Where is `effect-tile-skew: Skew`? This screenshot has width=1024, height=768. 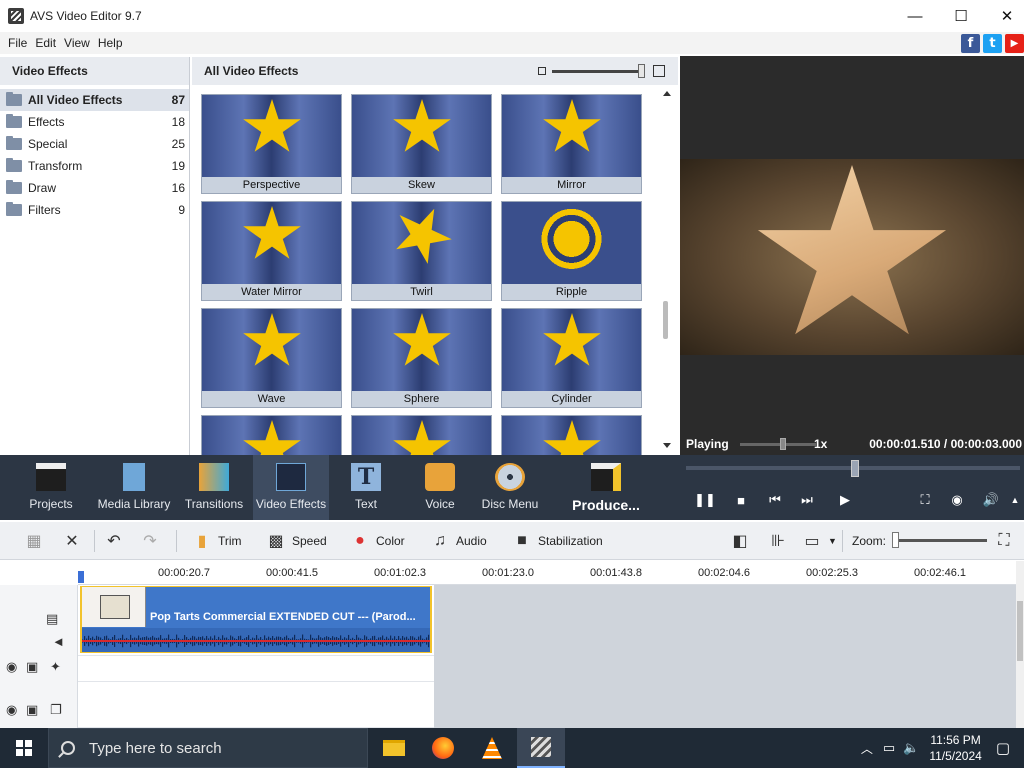
effect-tile-skew: Skew is located at coordinates (421, 144).